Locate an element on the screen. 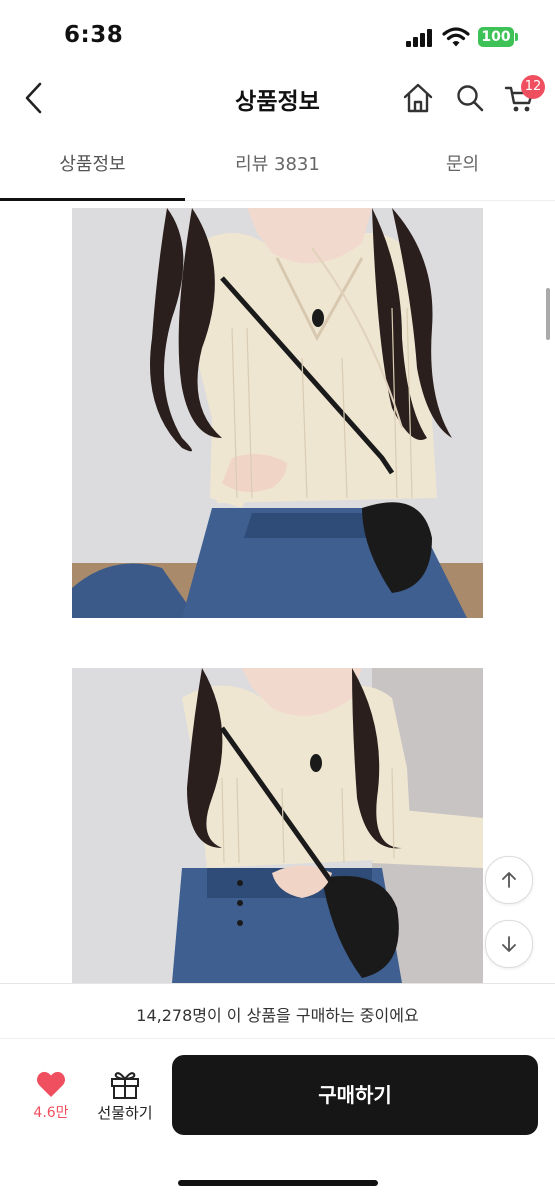 This screenshot has width=555, height=1200. arrow-down-icon is located at coordinates (509, 944).